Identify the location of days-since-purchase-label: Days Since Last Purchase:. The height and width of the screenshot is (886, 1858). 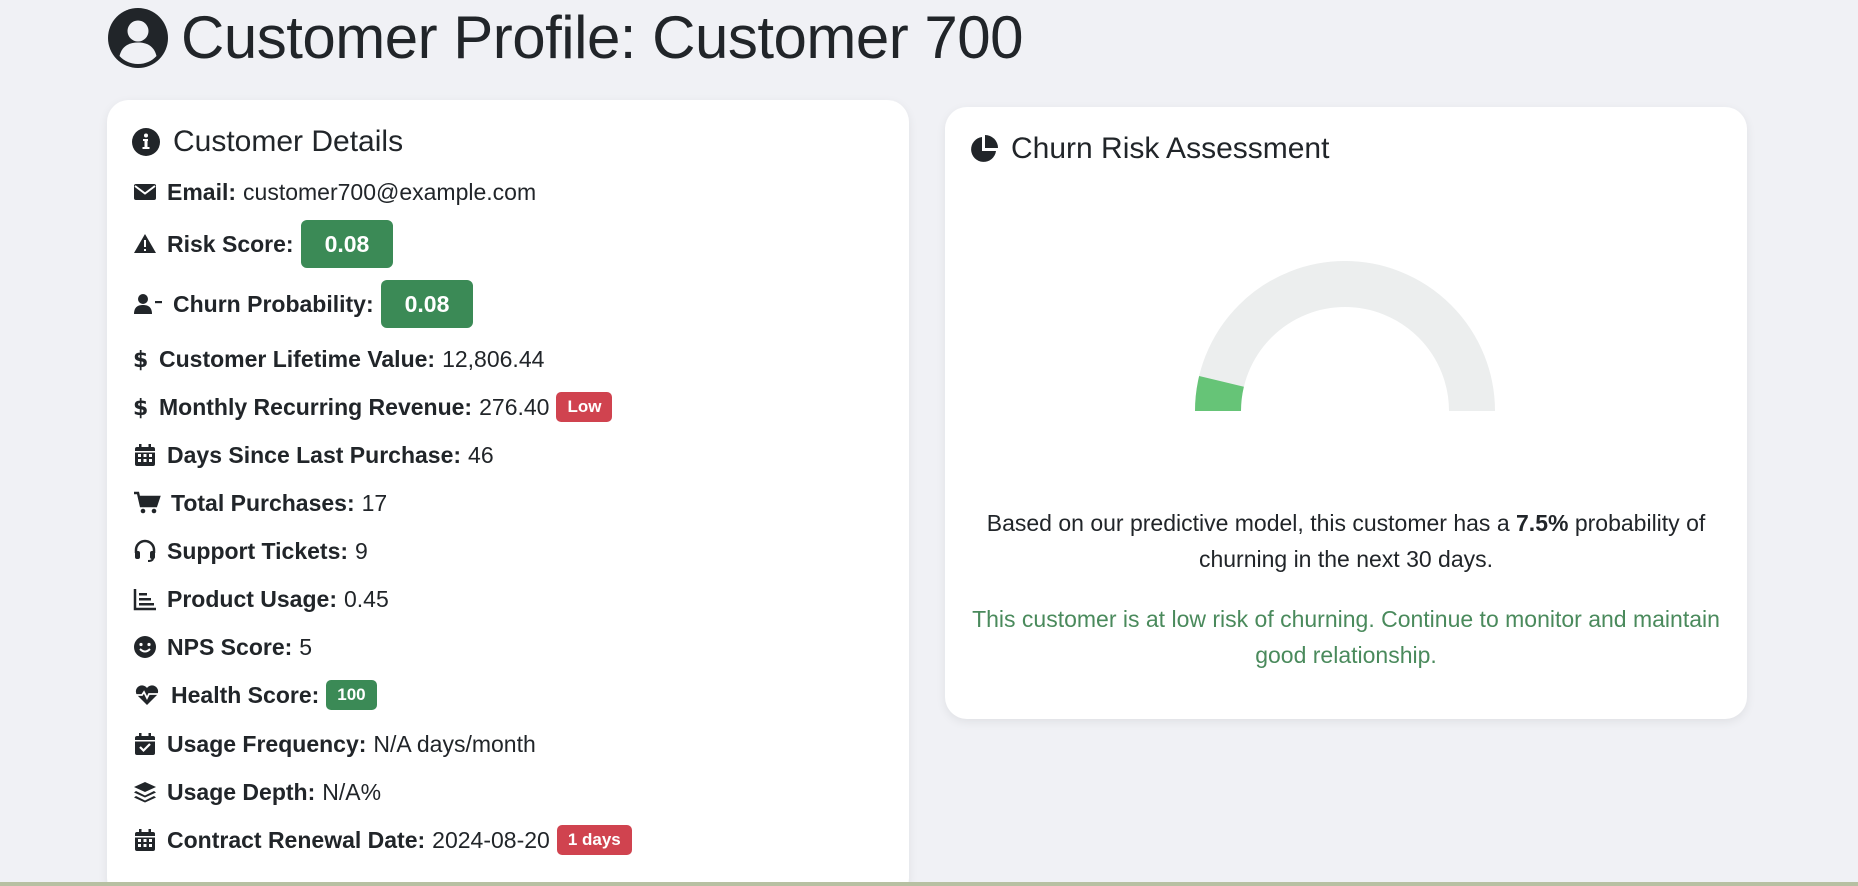
(314, 455).